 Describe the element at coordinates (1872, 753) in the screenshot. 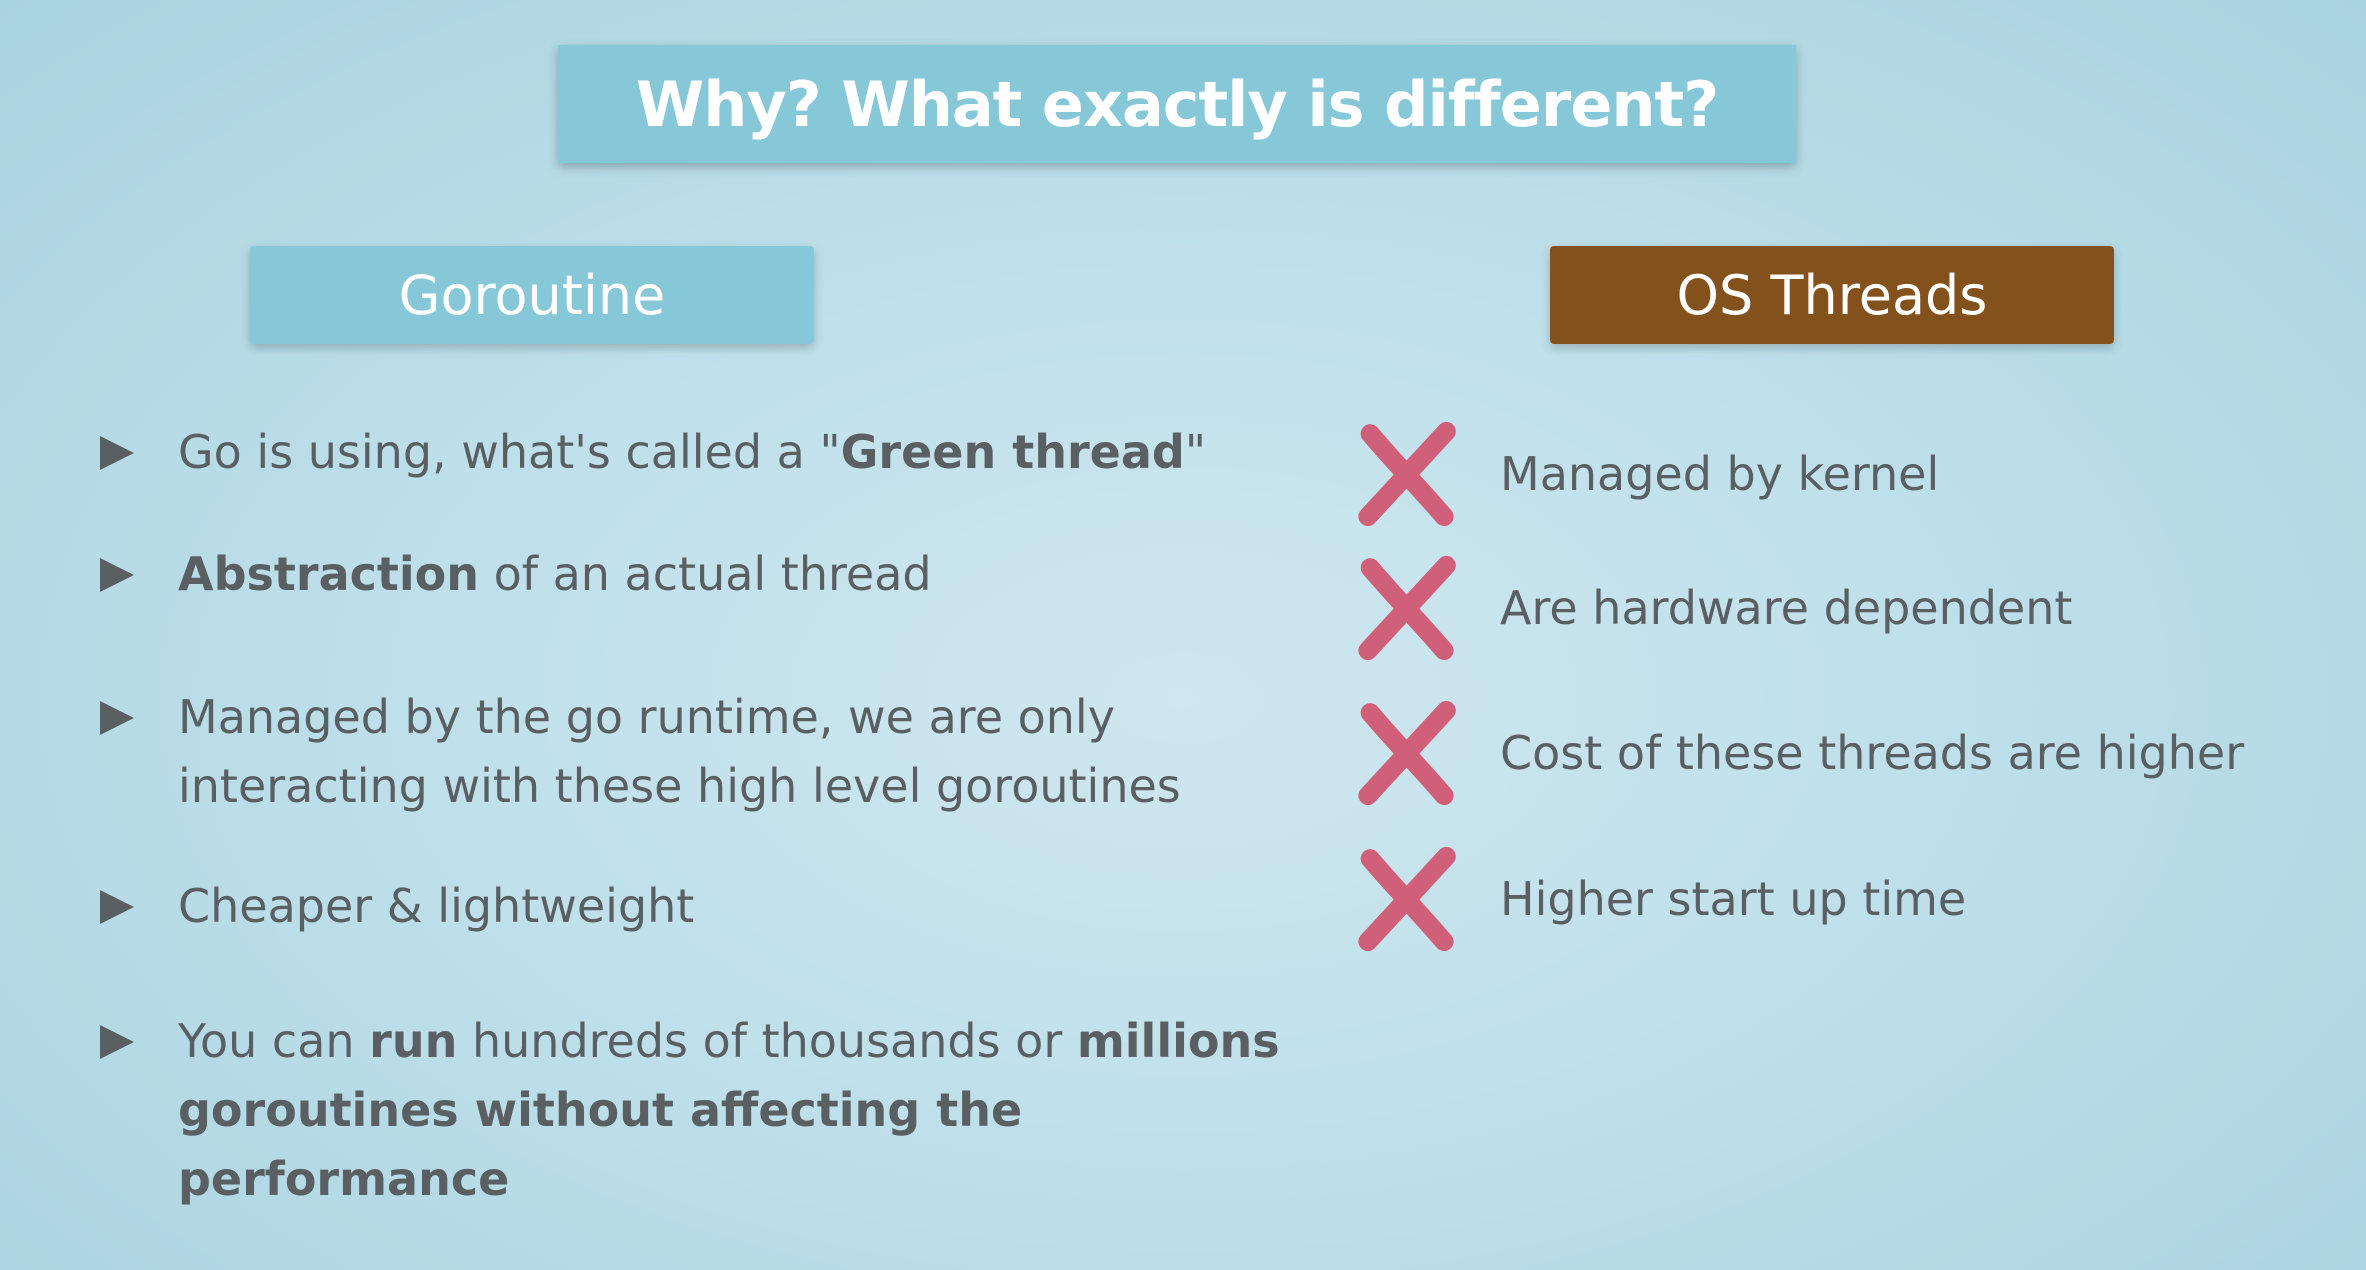

I see `os-item-text: Cost of these threads are higher` at that location.